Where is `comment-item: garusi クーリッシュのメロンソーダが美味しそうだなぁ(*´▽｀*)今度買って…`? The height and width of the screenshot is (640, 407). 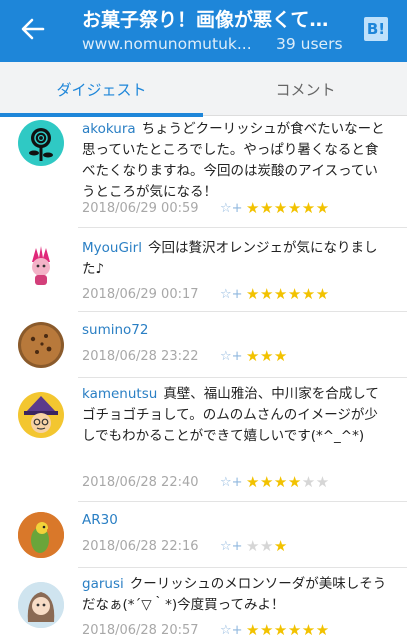 comment-item: garusi クーリッシュのメロンソーダが美味しそうだなぁ(*´▽｀*)今度買って… is located at coordinates (203, 604).